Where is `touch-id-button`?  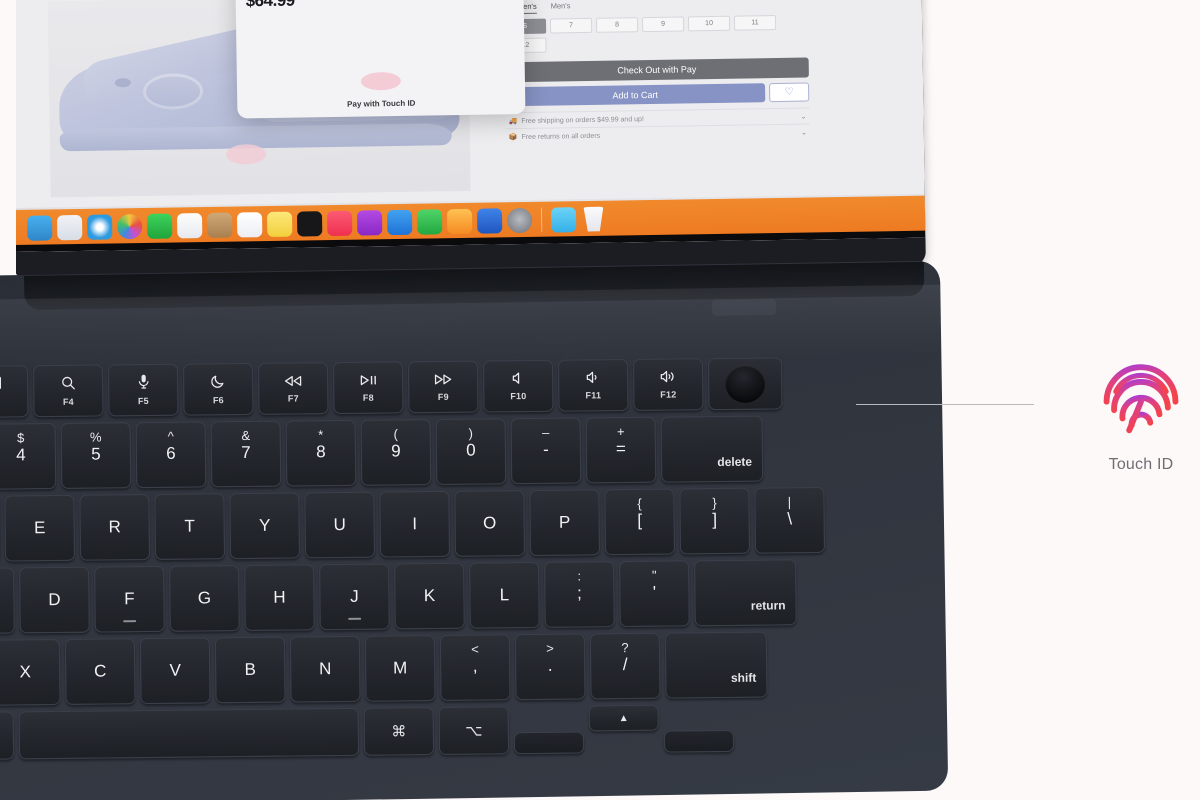
touch-id-button is located at coordinates (745, 384).